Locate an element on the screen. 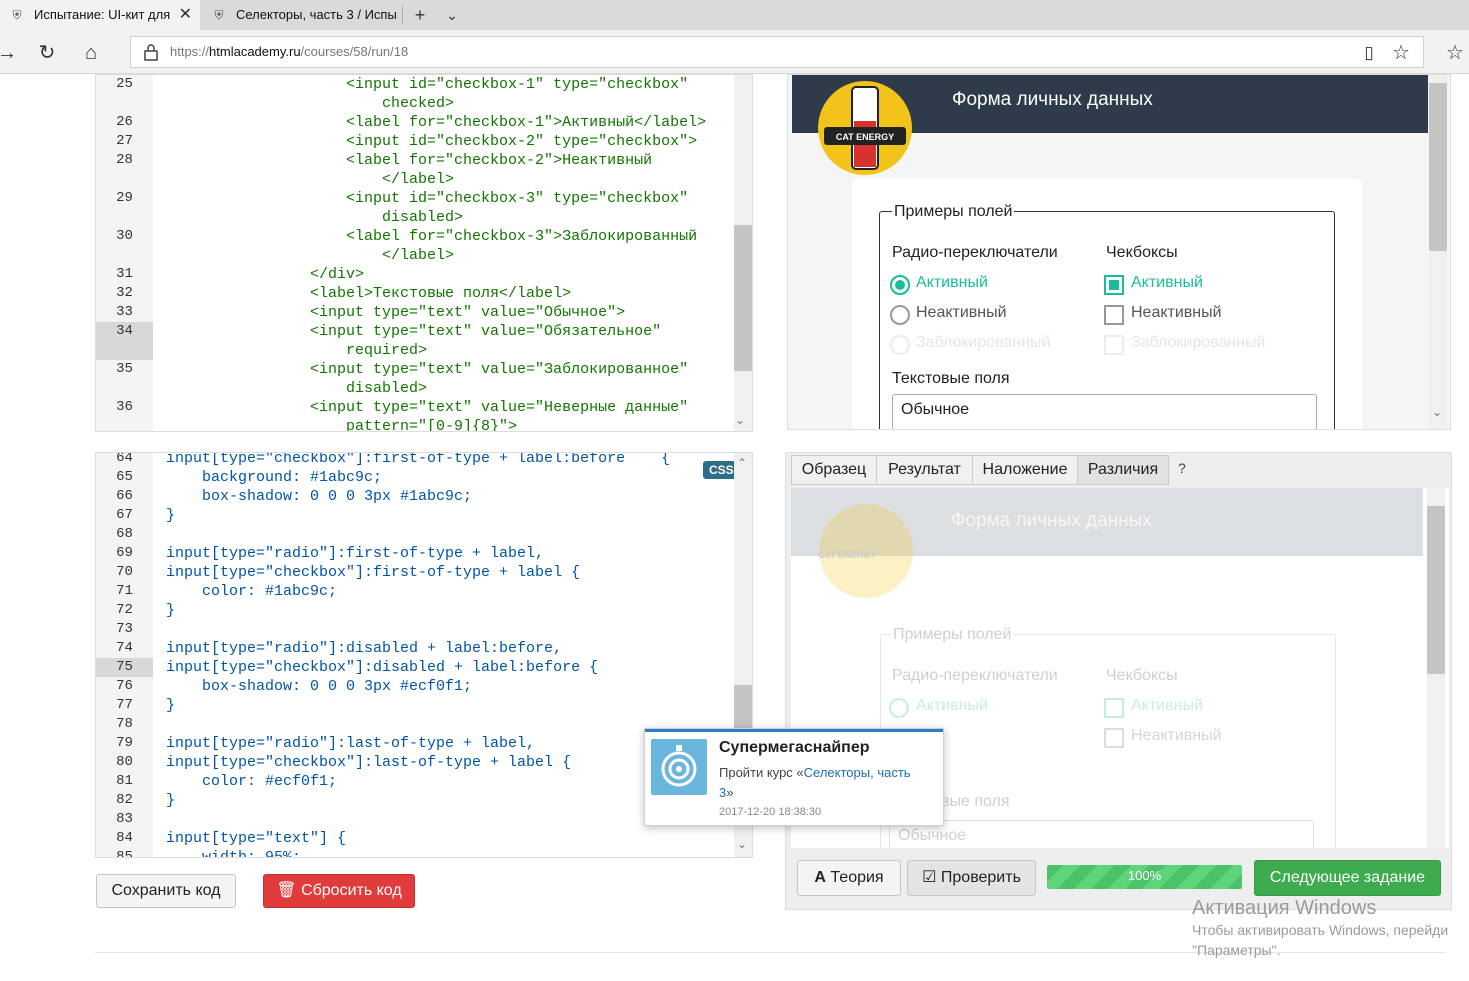  checkbox-active is located at coordinates (1114, 285).